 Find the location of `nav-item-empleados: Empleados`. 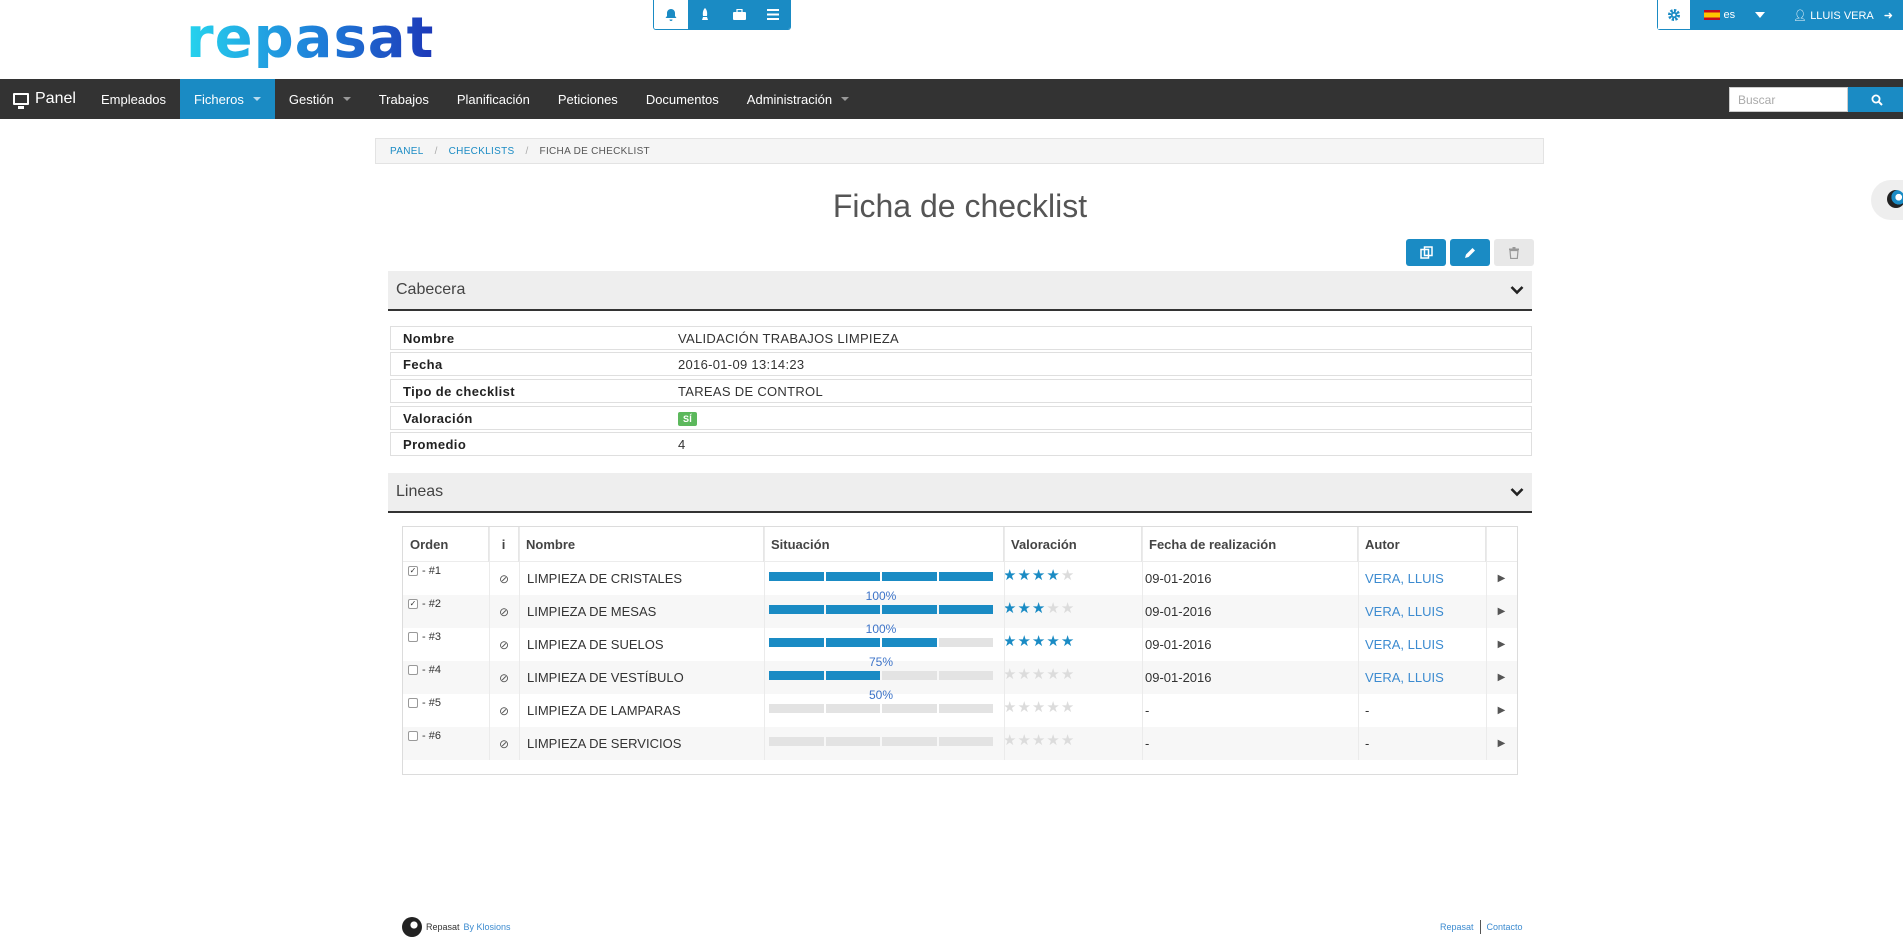

nav-item-empleados: Empleados is located at coordinates (133, 99).